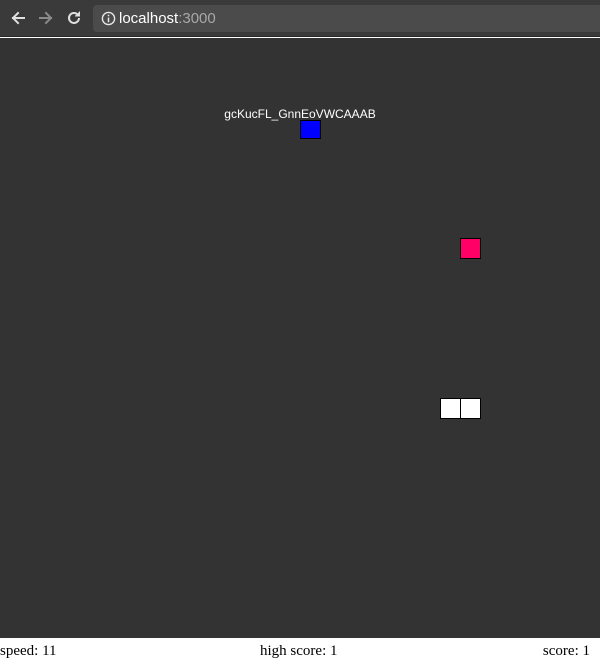 Image resolution: width=600 pixels, height=665 pixels. Describe the element at coordinates (18, 18) in the screenshot. I see `back-arrow-icon` at that location.